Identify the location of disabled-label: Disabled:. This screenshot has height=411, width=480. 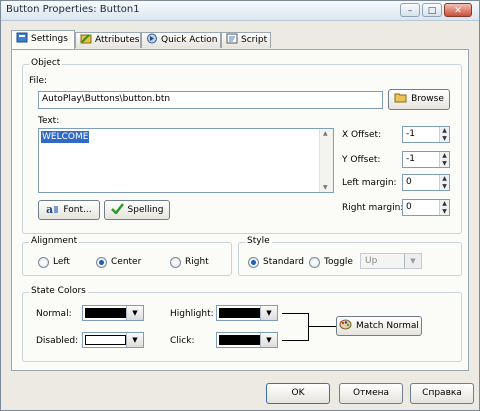
(57, 341).